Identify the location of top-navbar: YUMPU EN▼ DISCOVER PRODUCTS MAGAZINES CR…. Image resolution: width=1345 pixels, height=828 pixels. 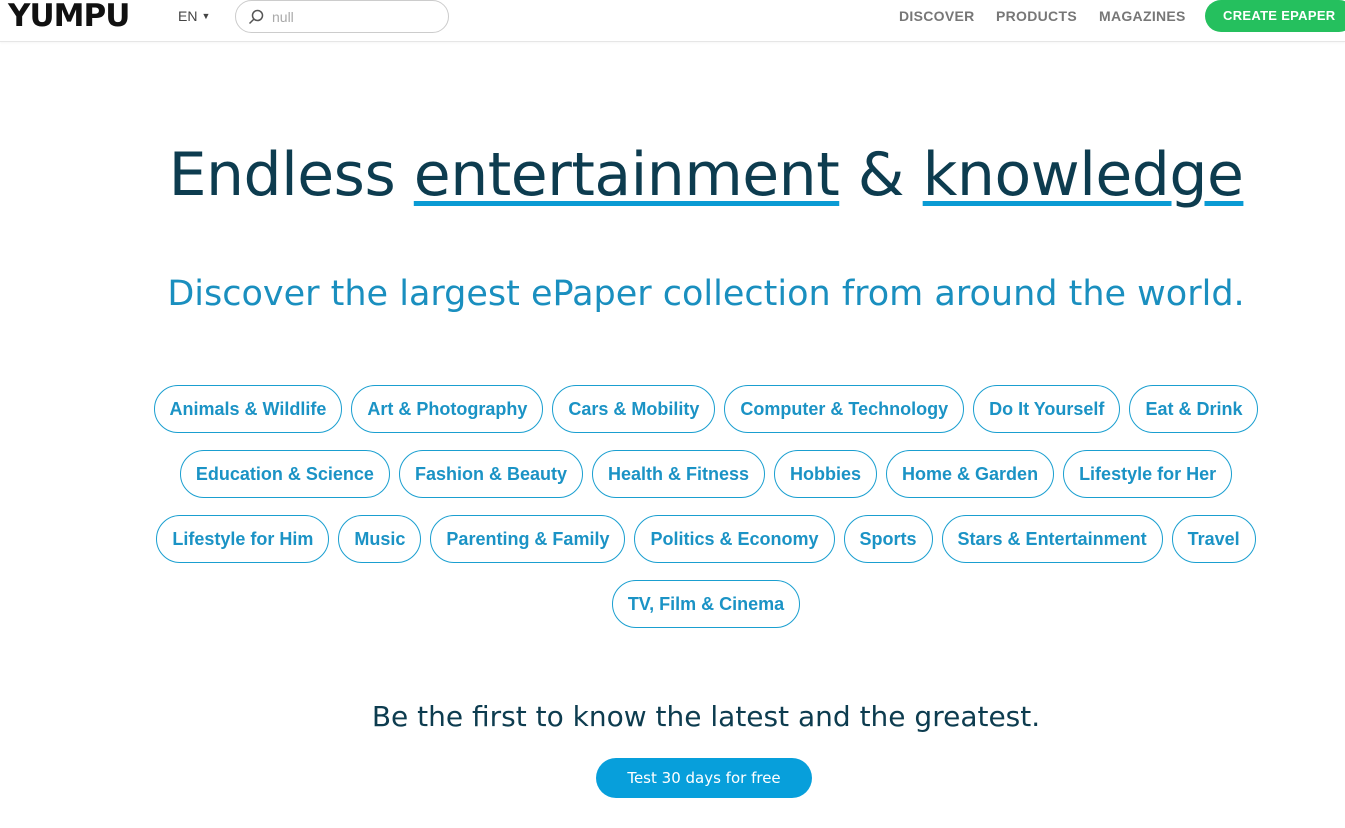
(672, 21).